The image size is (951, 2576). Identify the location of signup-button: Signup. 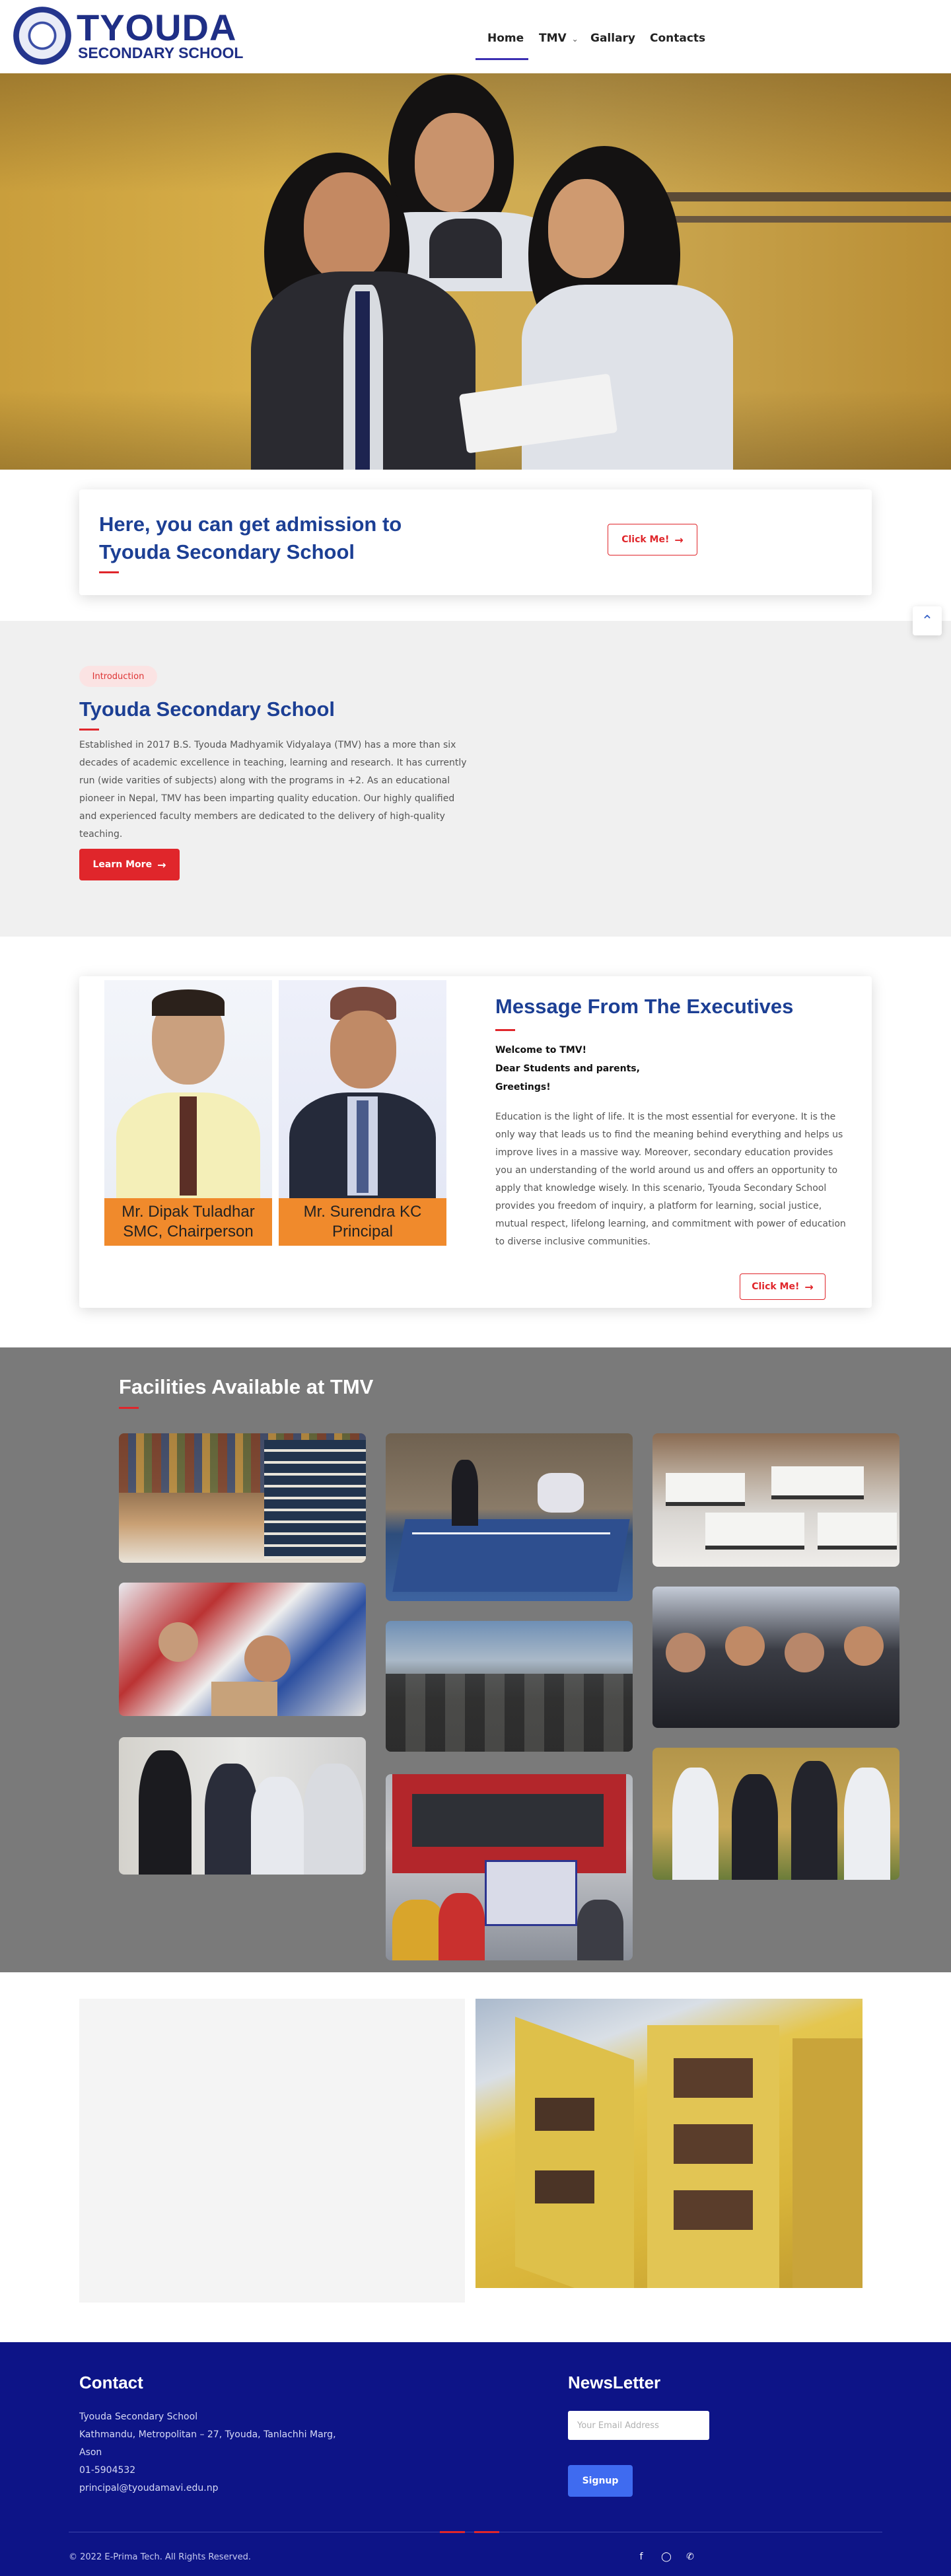
(600, 2481).